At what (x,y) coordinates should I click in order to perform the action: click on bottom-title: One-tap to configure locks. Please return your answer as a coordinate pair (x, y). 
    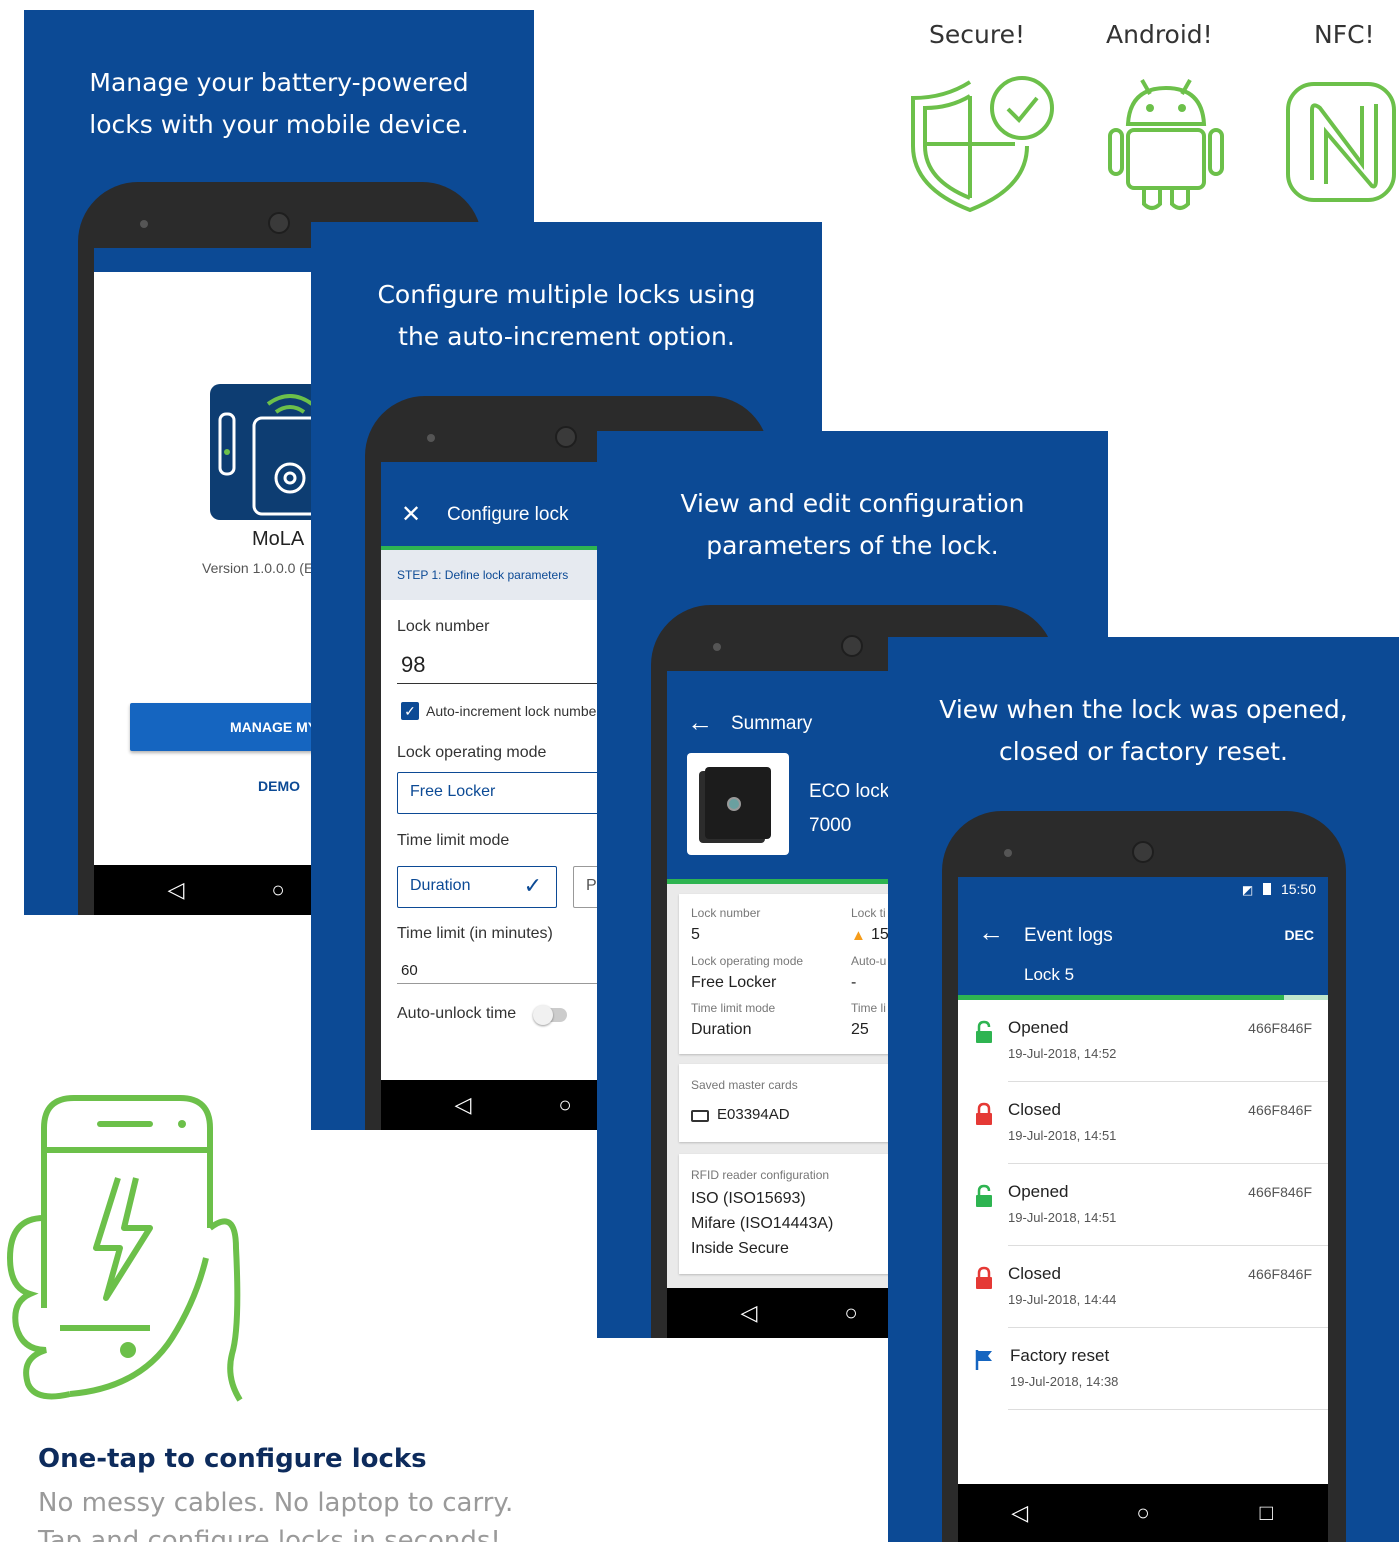
    Looking at the image, I should click on (232, 1459).